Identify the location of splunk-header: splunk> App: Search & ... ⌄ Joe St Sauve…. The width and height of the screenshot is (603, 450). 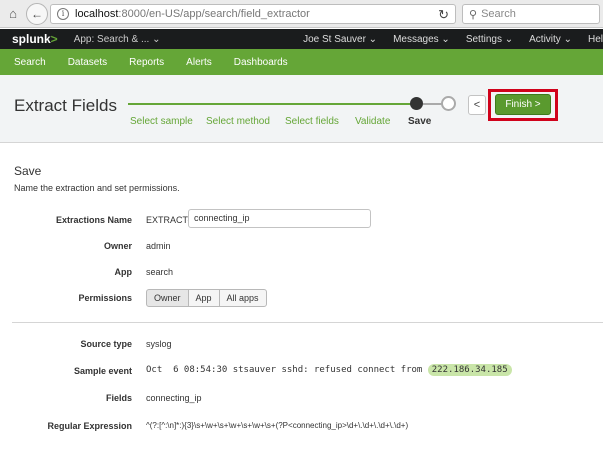
(301, 39).